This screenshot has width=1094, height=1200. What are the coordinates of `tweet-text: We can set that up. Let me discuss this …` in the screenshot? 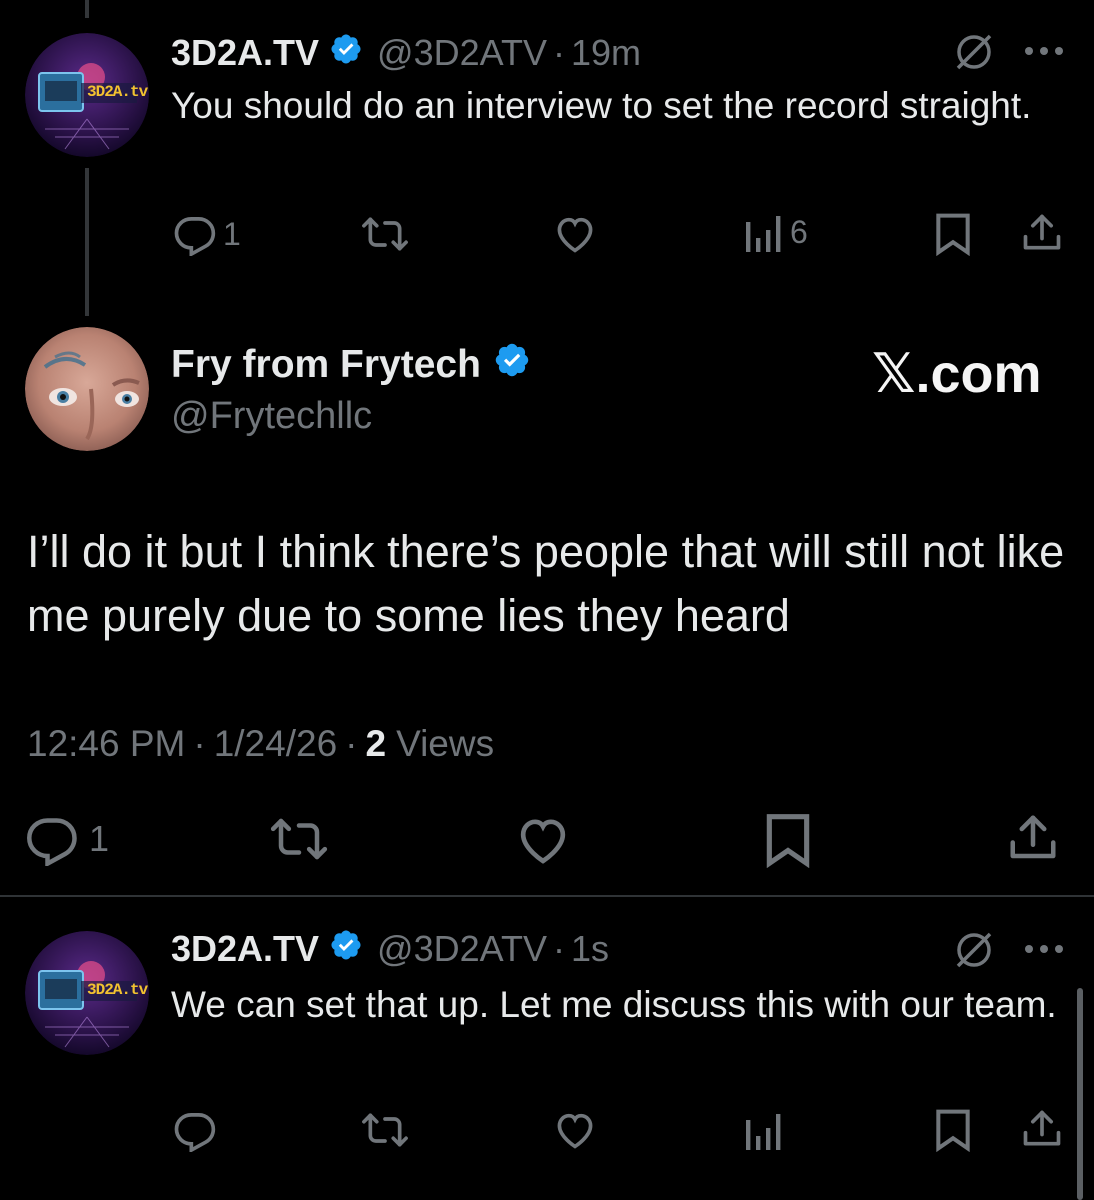 It's located at (614, 1004).